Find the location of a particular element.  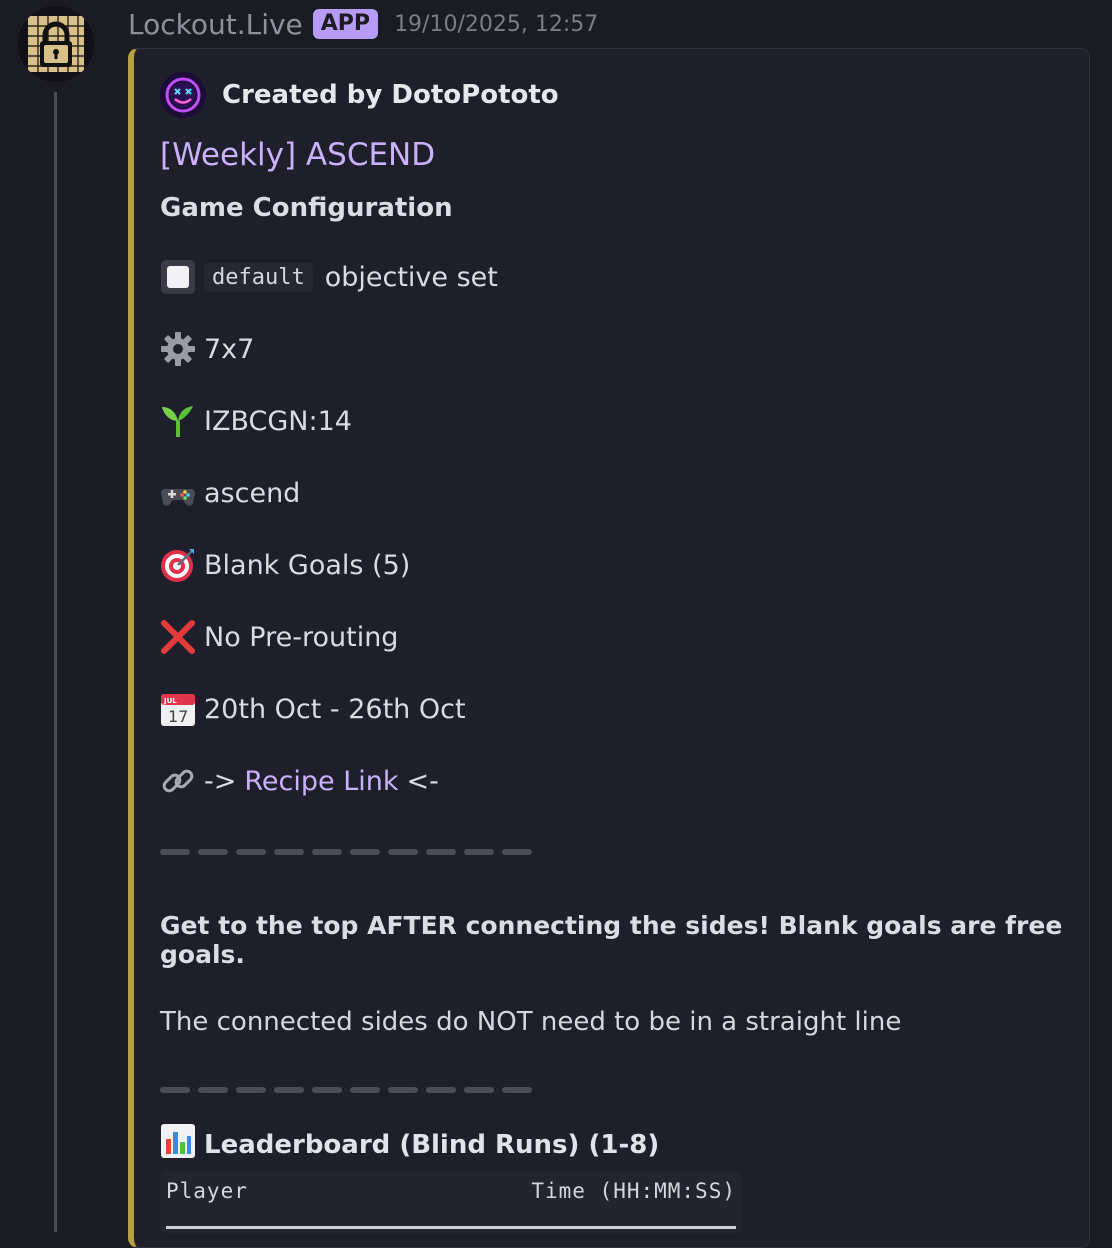

routing-value: No Pre-routing is located at coordinates (301, 637).